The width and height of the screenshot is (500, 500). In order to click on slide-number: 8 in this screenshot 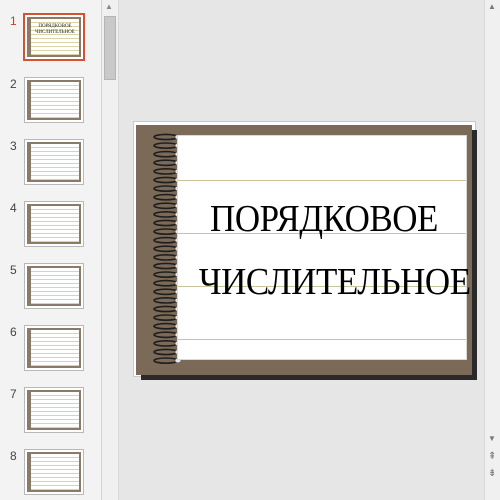, I will do `click(13, 456)`.